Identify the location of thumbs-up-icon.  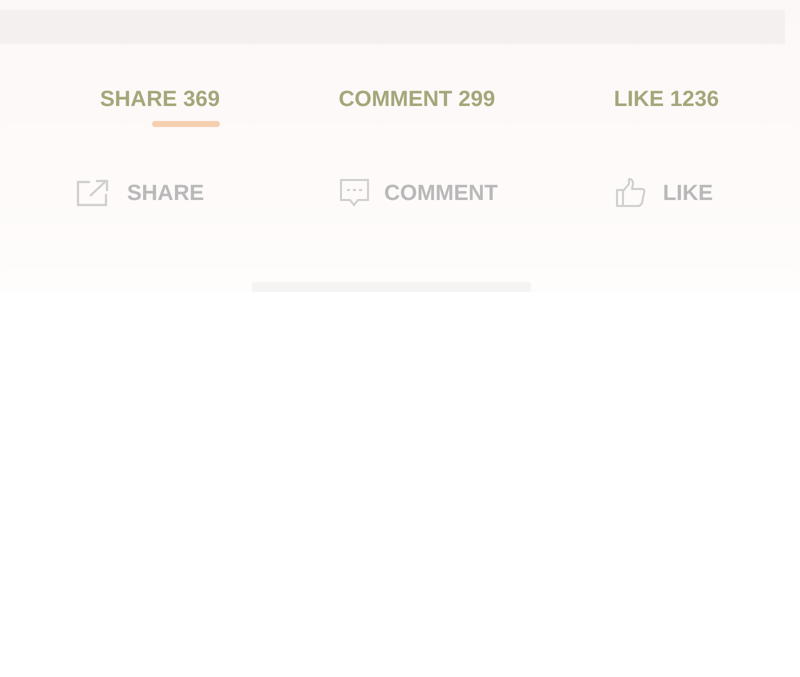
(630, 192).